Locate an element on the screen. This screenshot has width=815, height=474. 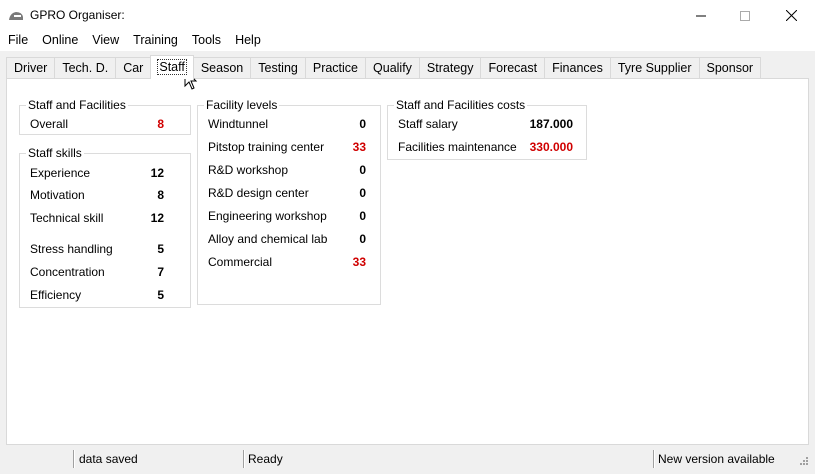
tab-sponsor: Sponsor is located at coordinates (730, 67).